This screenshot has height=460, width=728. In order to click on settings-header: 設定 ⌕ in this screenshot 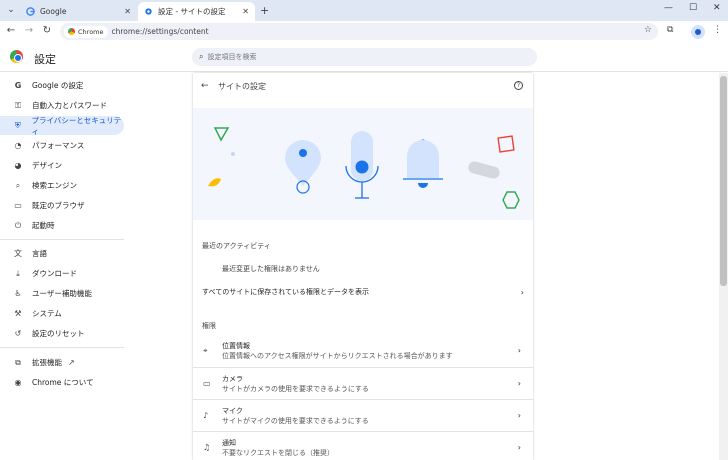, I will do `click(364, 57)`.